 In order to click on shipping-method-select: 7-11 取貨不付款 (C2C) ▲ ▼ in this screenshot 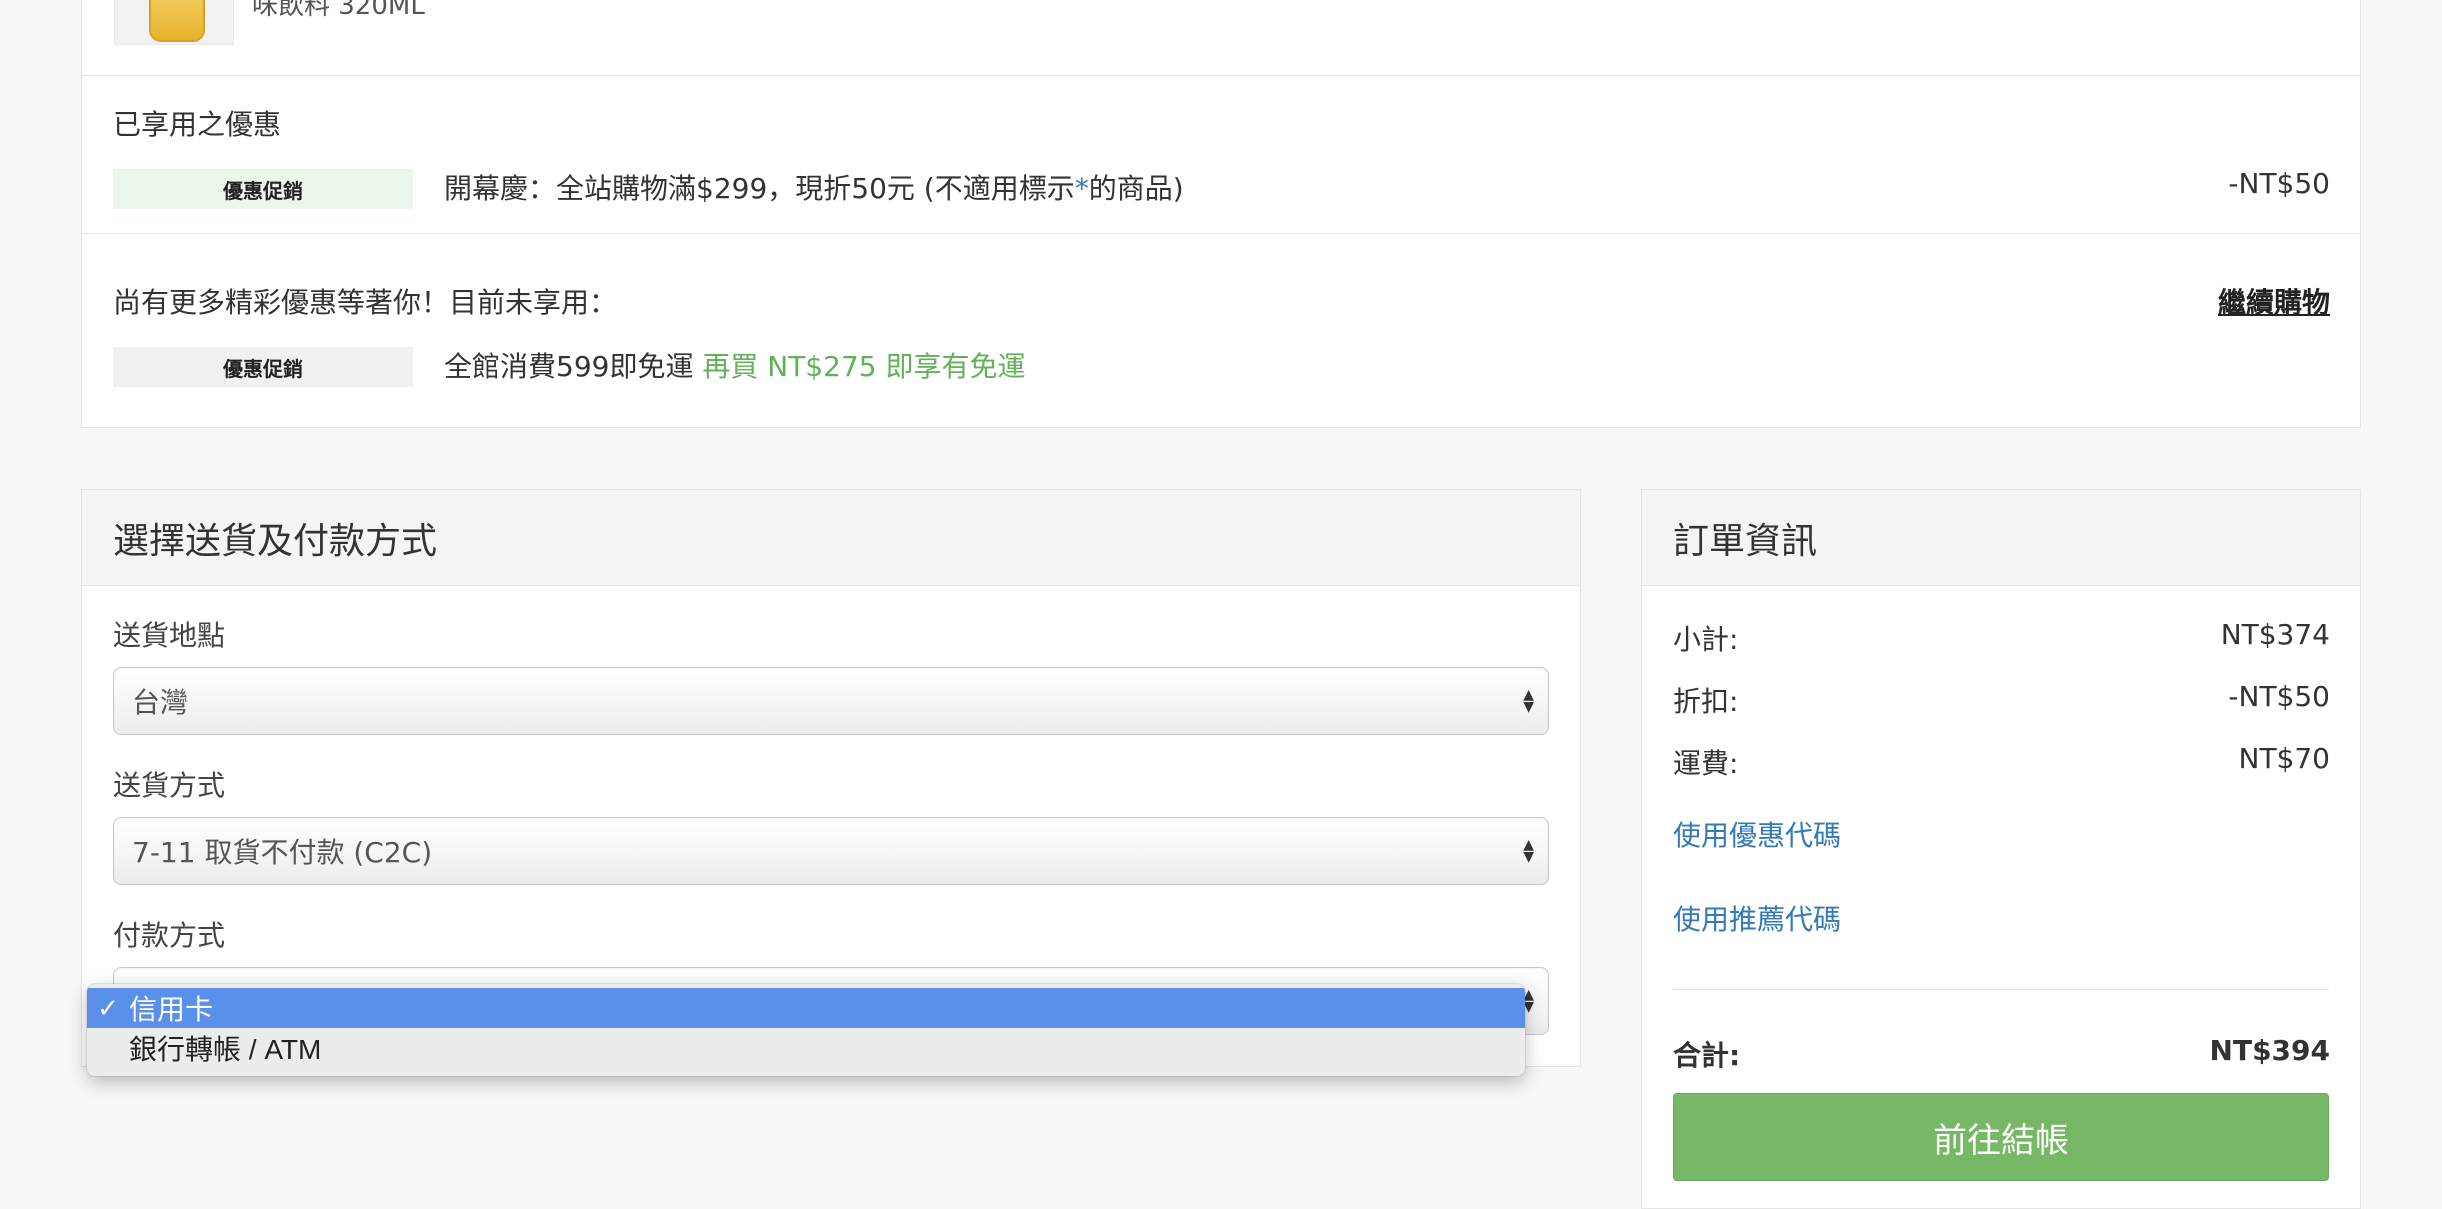, I will do `click(831, 851)`.